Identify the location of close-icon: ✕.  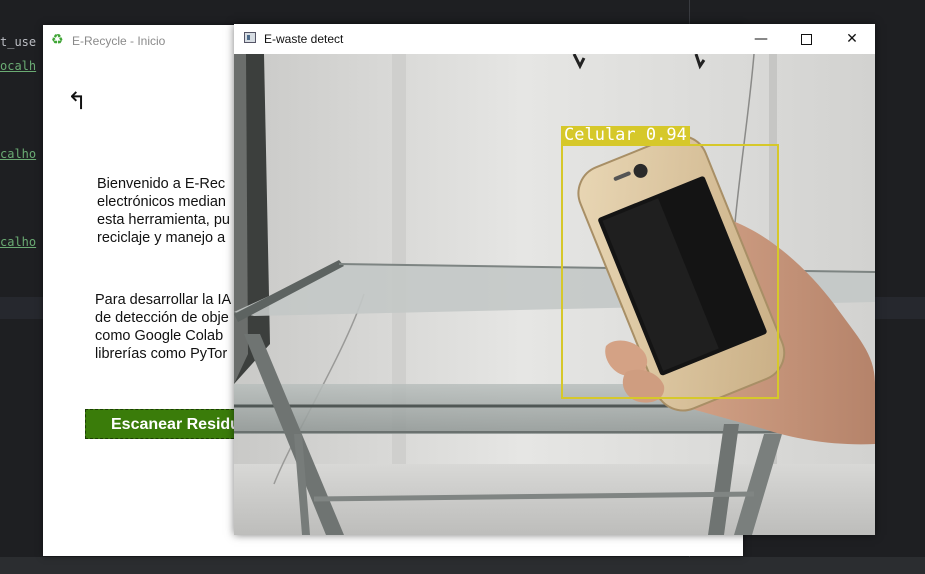
(852, 39).